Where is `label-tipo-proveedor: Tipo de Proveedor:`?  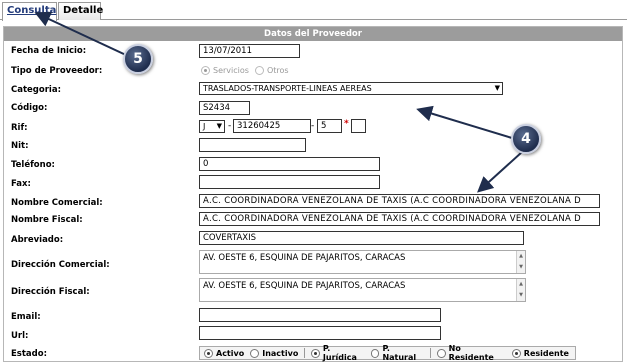
label-tipo-proveedor: Tipo de Proveedor: is located at coordinates (57, 71).